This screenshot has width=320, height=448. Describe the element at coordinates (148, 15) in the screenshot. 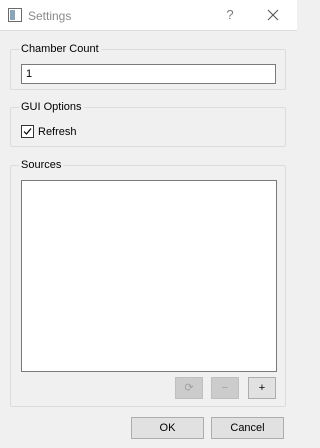

I see `title-bar: Settings ?` at that location.